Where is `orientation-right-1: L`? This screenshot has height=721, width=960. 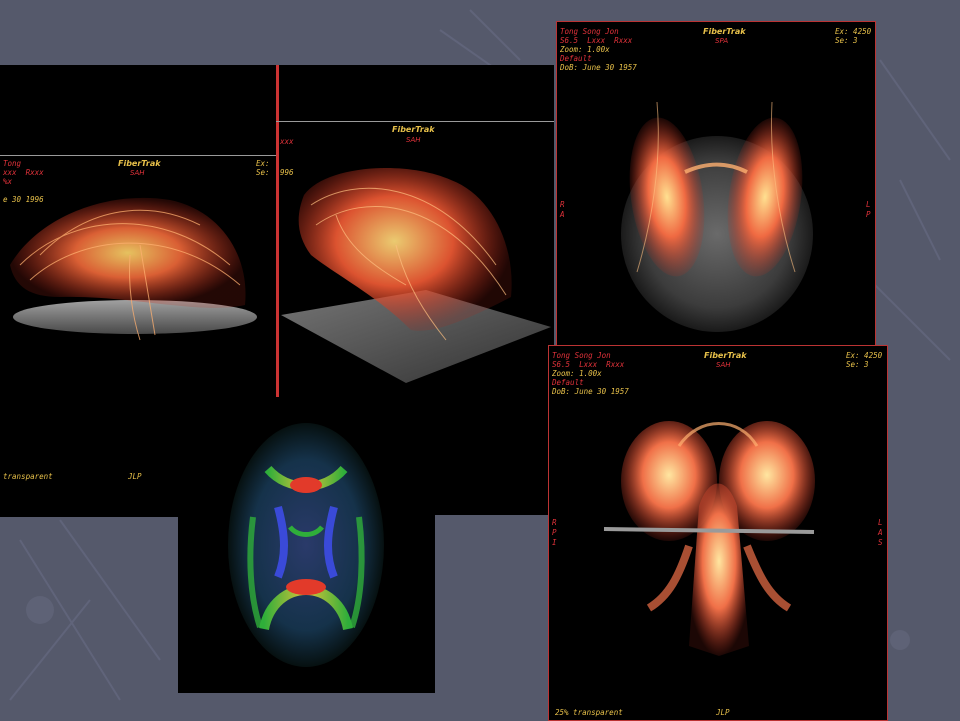
orientation-right-1: L is located at coordinates (868, 204).